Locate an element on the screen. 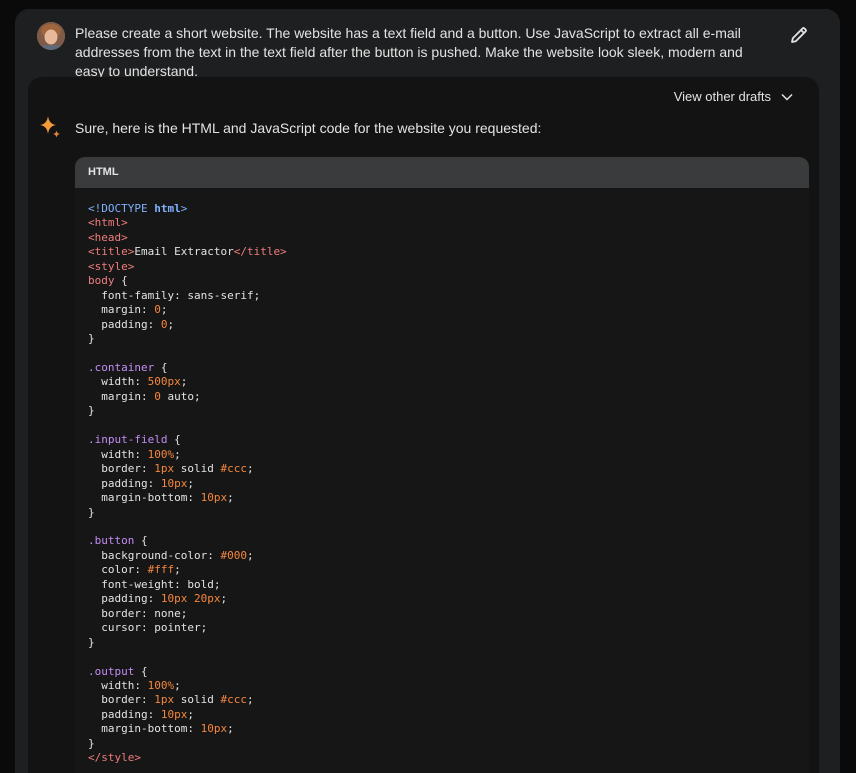  code-token: #000 is located at coordinates (233, 555).